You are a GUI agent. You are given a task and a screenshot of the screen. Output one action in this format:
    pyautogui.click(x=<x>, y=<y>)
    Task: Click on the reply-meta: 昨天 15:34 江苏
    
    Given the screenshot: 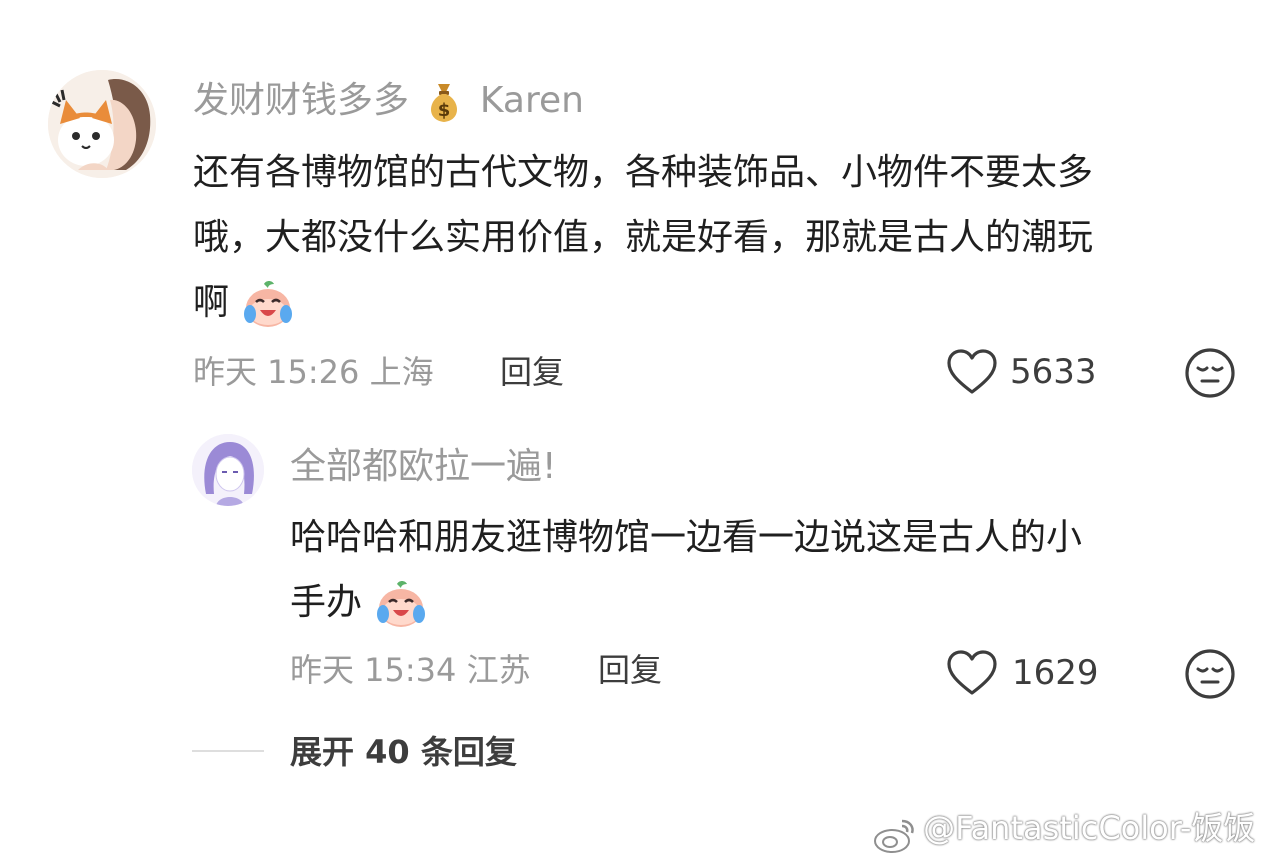 What is the action you would take?
    pyautogui.click(x=410, y=670)
    